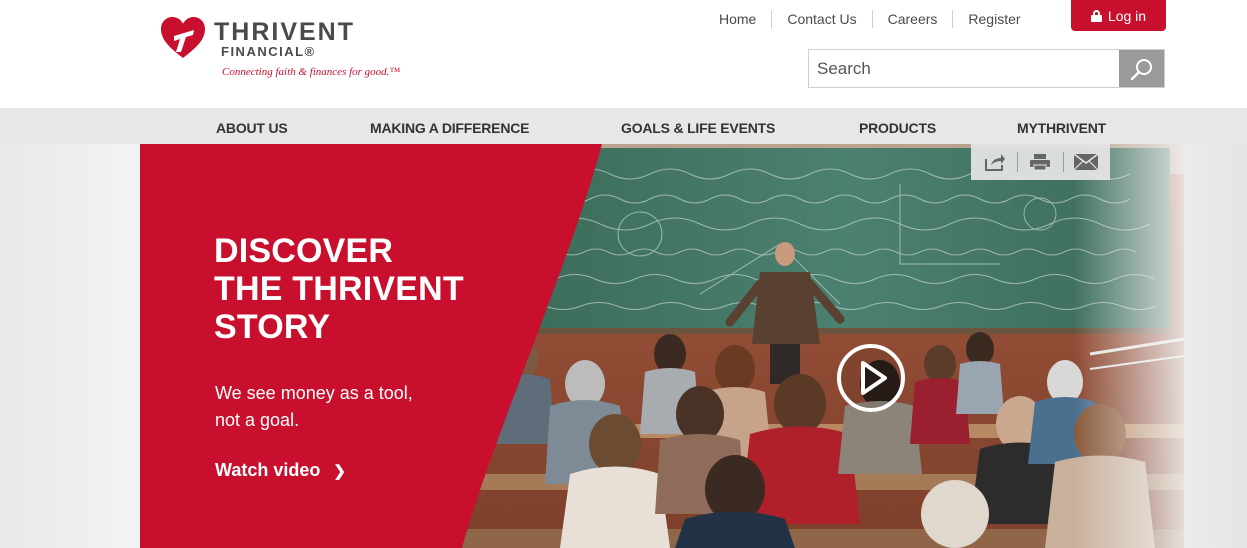 Image resolution: width=1247 pixels, height=548 pixels. What do you see at coordinates (304, 251) in the screenshot?
I see `hero-title-line: DISCOVER` at bounding box center [304, 251].